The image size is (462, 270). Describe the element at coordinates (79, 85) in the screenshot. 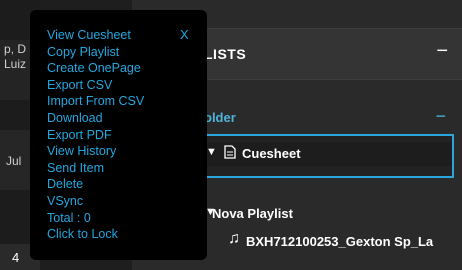

I see `menu-item-export-csv: Export CSV` at that location.